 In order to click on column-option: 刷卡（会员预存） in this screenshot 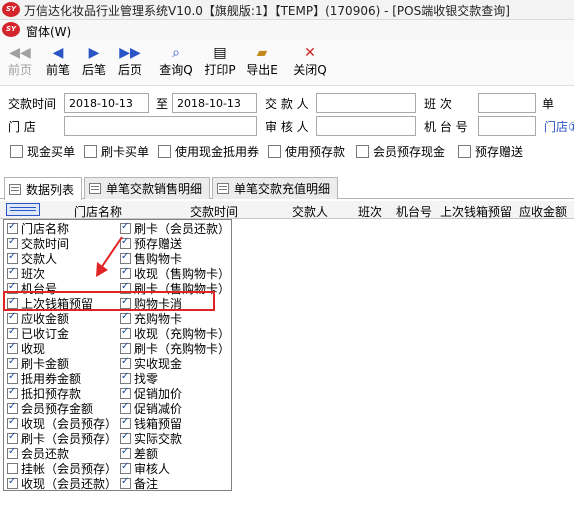, I will do `click(62, 438)`.